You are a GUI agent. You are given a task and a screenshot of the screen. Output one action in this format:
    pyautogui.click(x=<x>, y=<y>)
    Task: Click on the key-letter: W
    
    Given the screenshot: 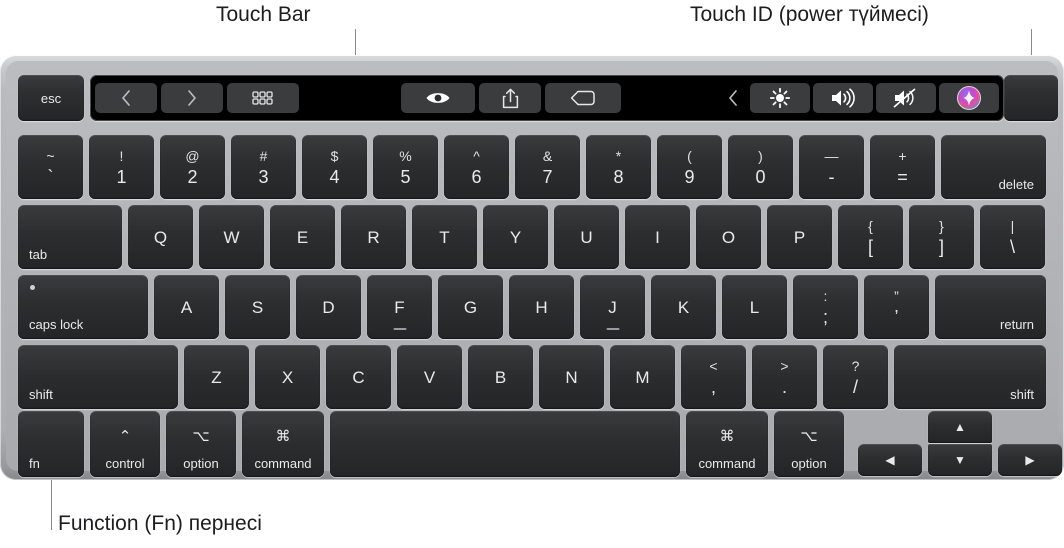 What is the action you would take?
    pyautogui.click(x=231, y=237)
    